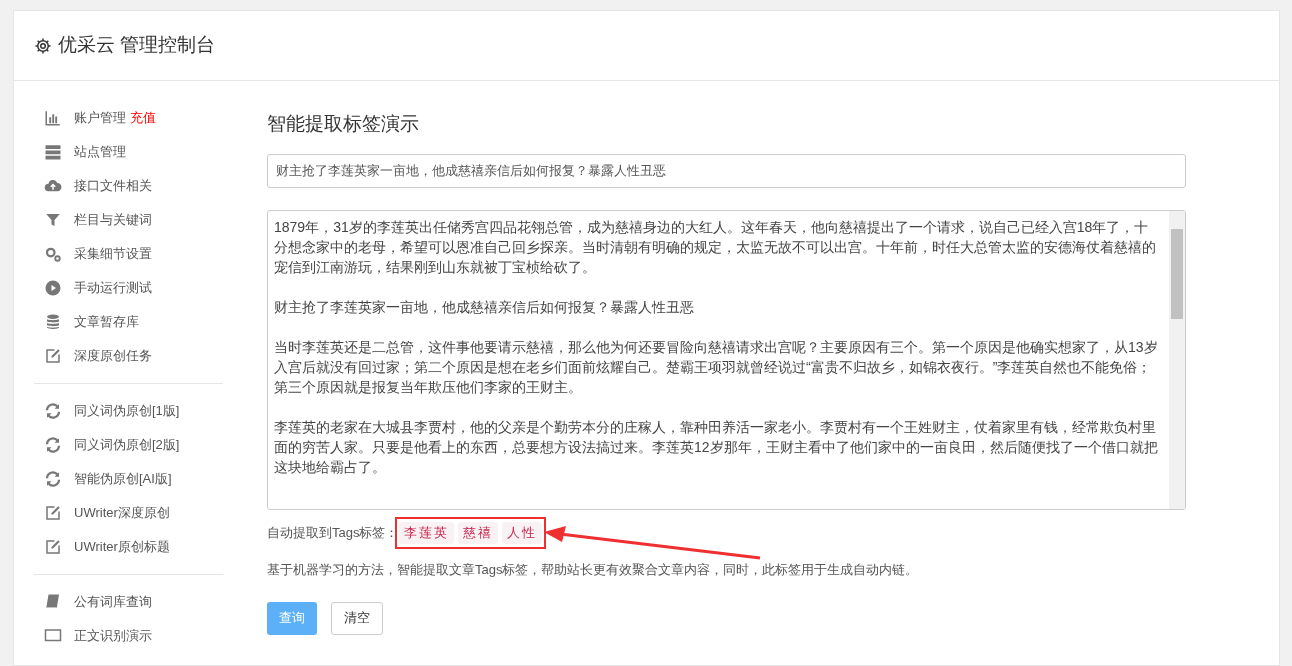  Describe the element at coordinates (53, 322) in the screenshot. I see `database-icon` at that location.